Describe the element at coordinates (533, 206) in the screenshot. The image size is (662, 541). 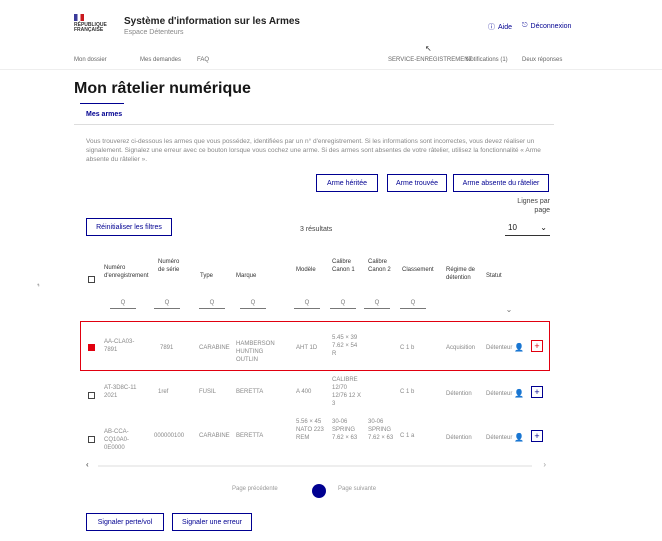
I see `lines-per-page-label: Lignes par page` at that location.